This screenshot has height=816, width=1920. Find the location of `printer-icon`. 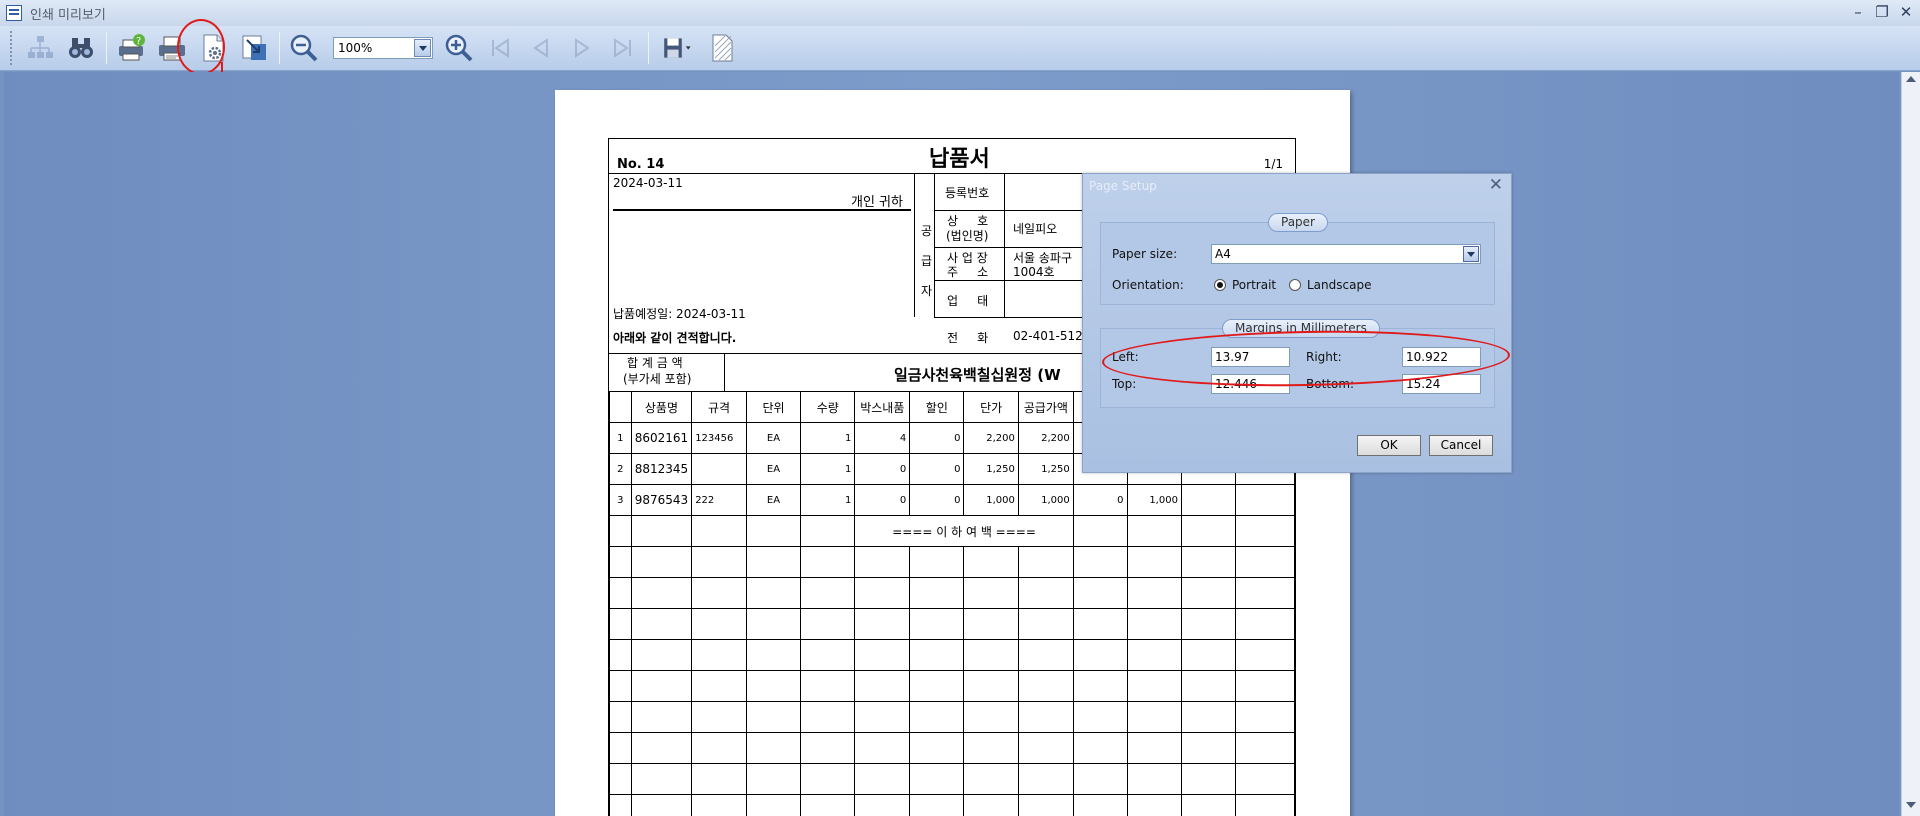

printer-icon is located at coordinates (172, 48).